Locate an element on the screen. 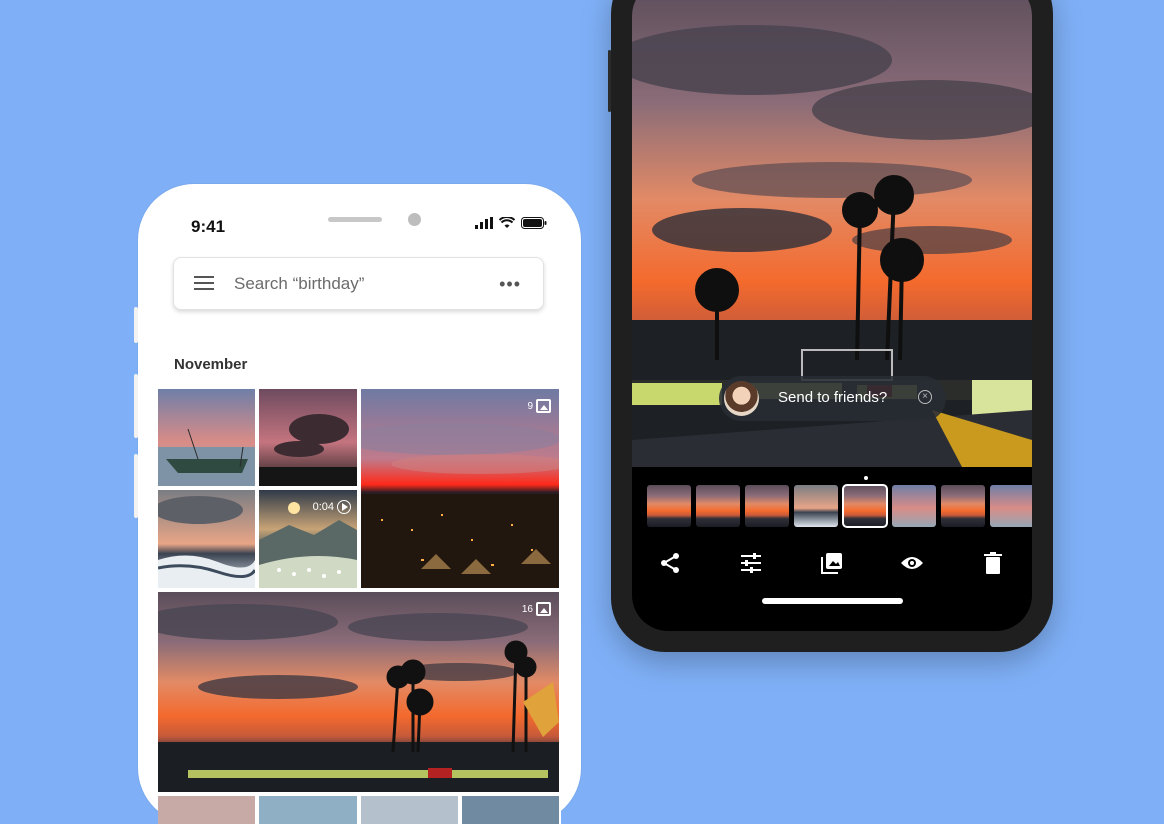 The image size is (1164, 824). filmstrip is located at coordinates (832, 506).